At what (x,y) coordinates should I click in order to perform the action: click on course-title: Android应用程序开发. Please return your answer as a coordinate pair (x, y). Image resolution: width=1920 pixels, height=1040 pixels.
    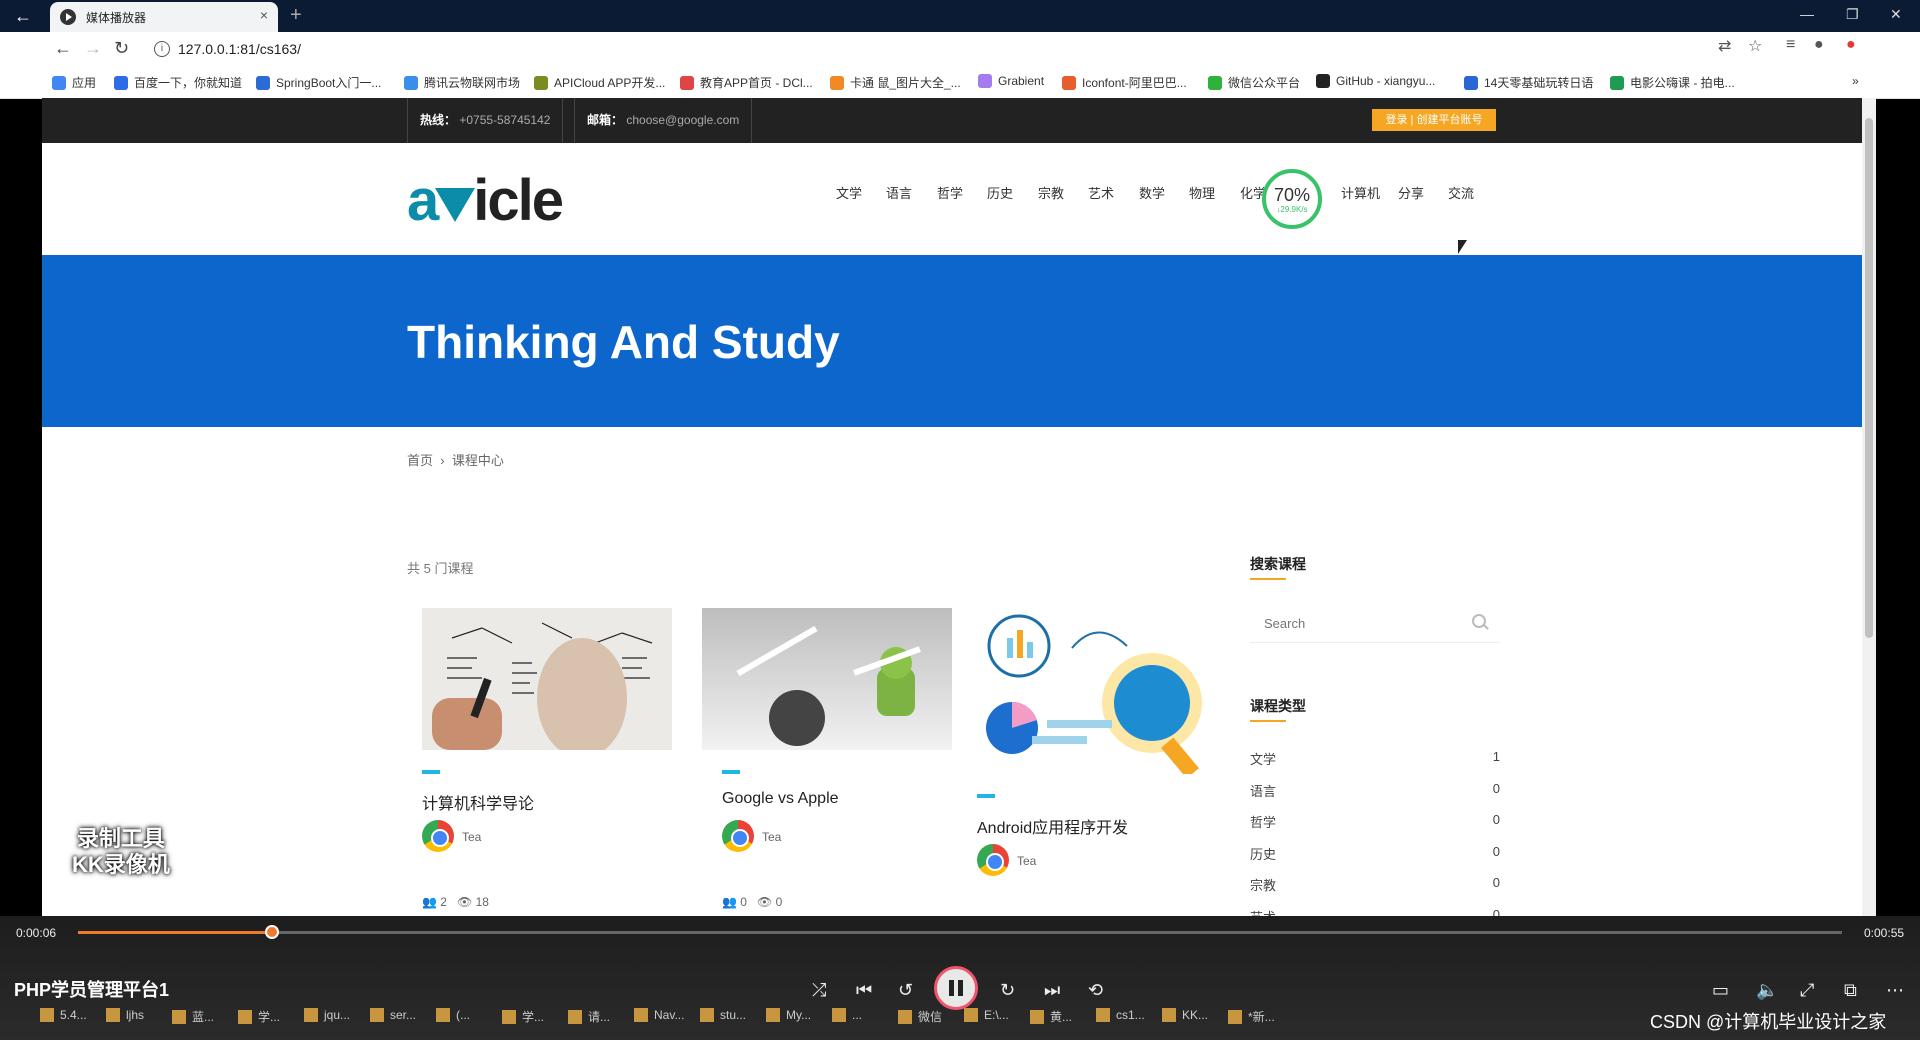
    Looking at the image, I should click on (1052, 826).